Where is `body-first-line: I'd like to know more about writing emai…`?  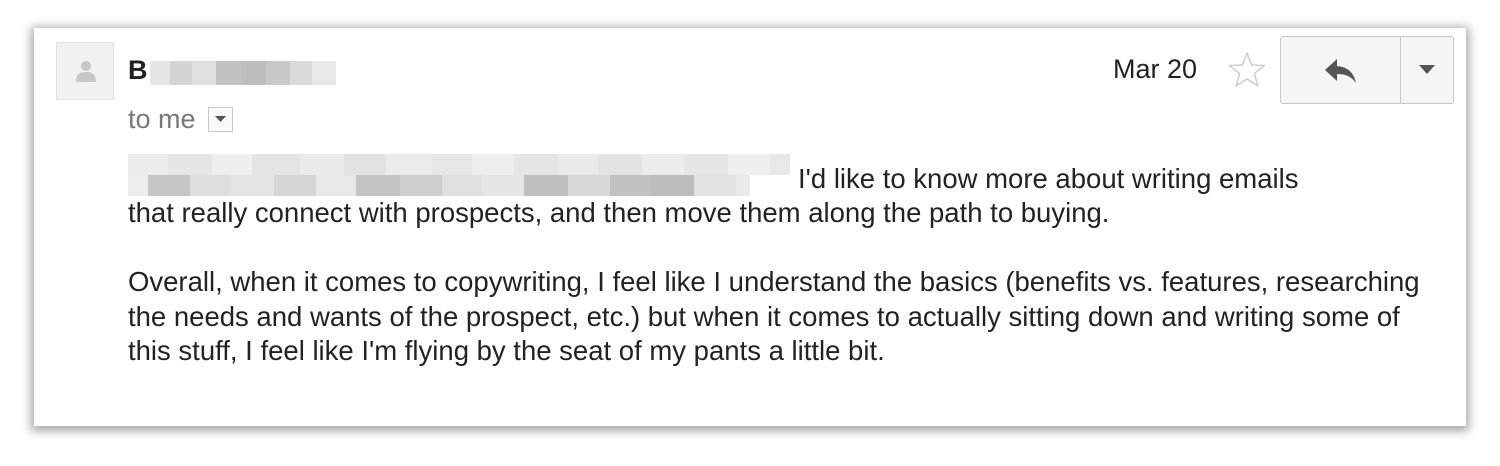
body-first-line: I'd like to know more about writing emai… is located at coordinates (788, 175).